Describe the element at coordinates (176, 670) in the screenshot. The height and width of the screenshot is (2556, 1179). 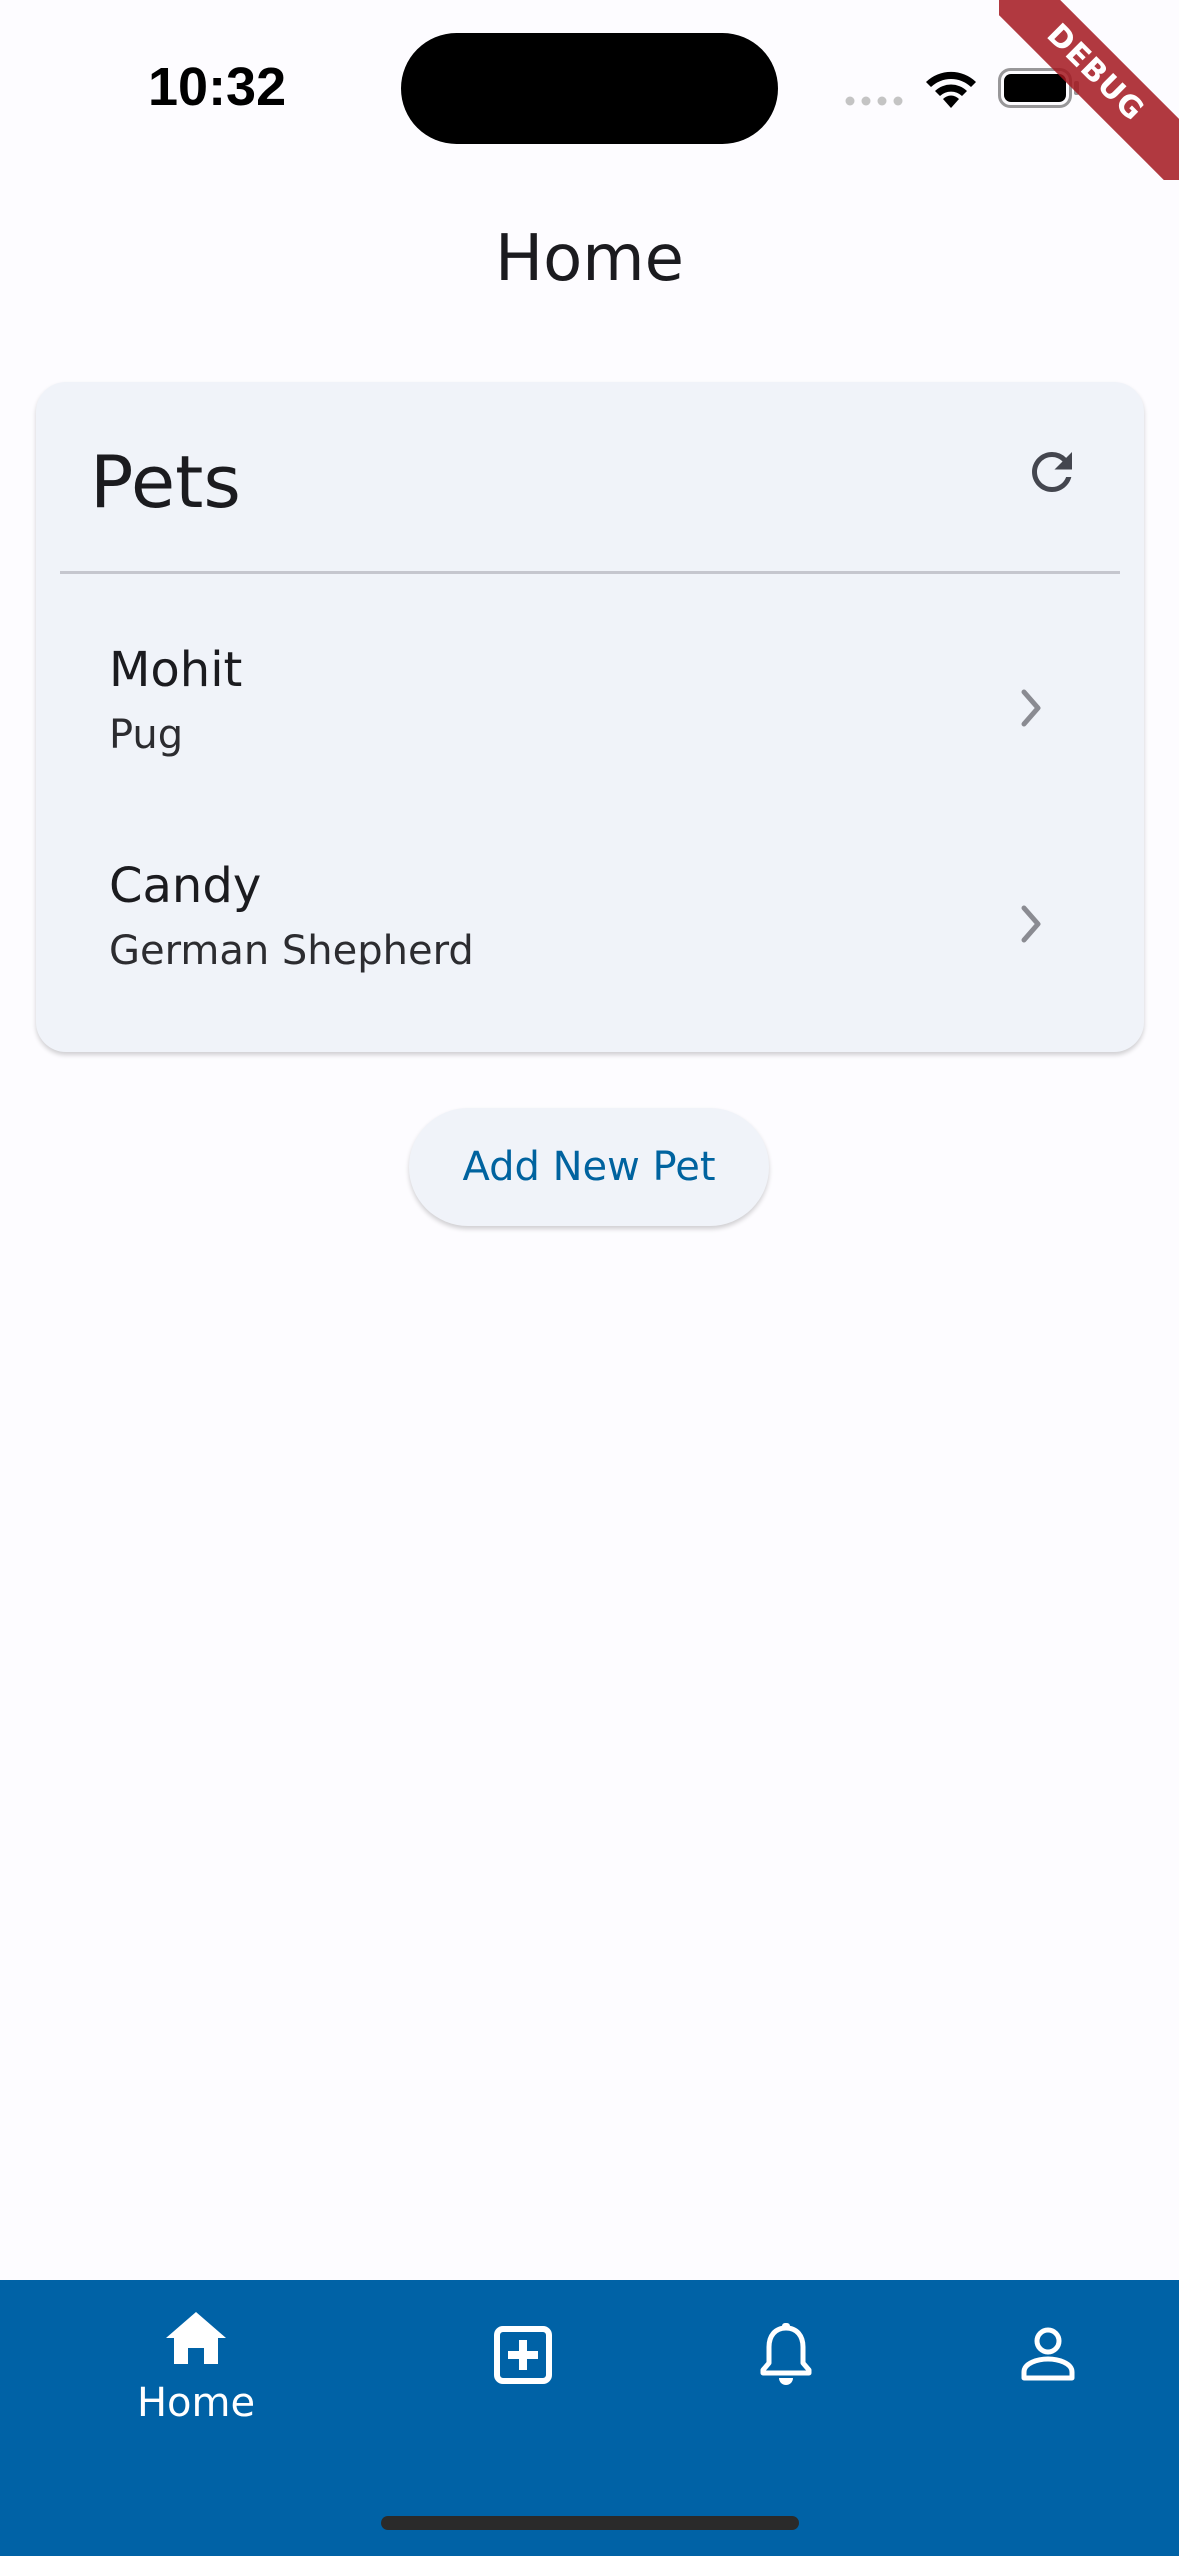
I see `pet-name: Mohit` at that location.